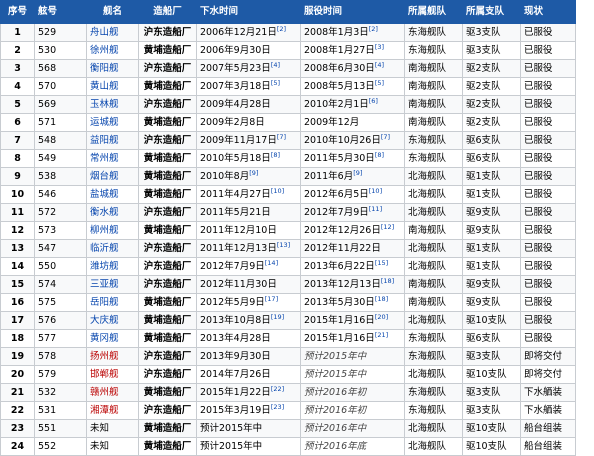  I want to click on fleet-text: 南海舰队, so click(427, 68).